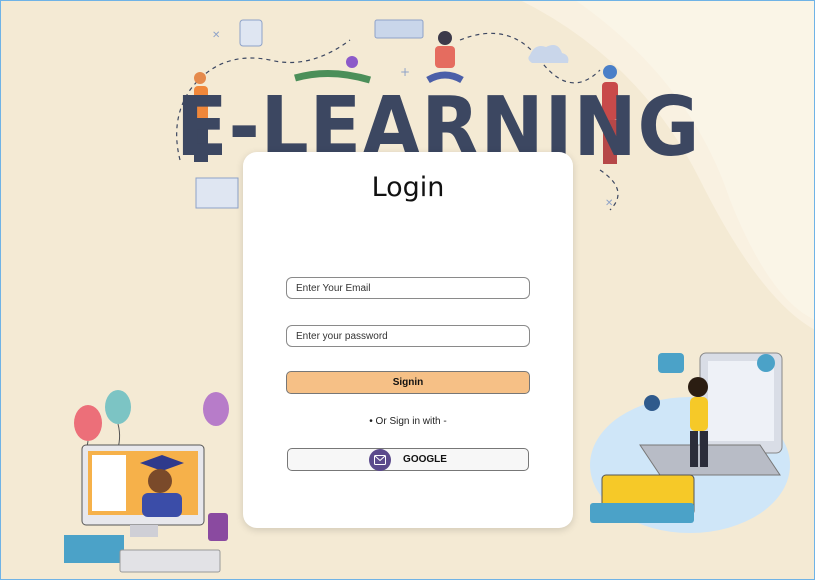 The width and height of the screenshot is (815, 580). What do you see at coordinates (408, 421) in the screenshot?
I see `or-sign-in-divider: • Or Sign in with -` at bounding box center [408, 421].